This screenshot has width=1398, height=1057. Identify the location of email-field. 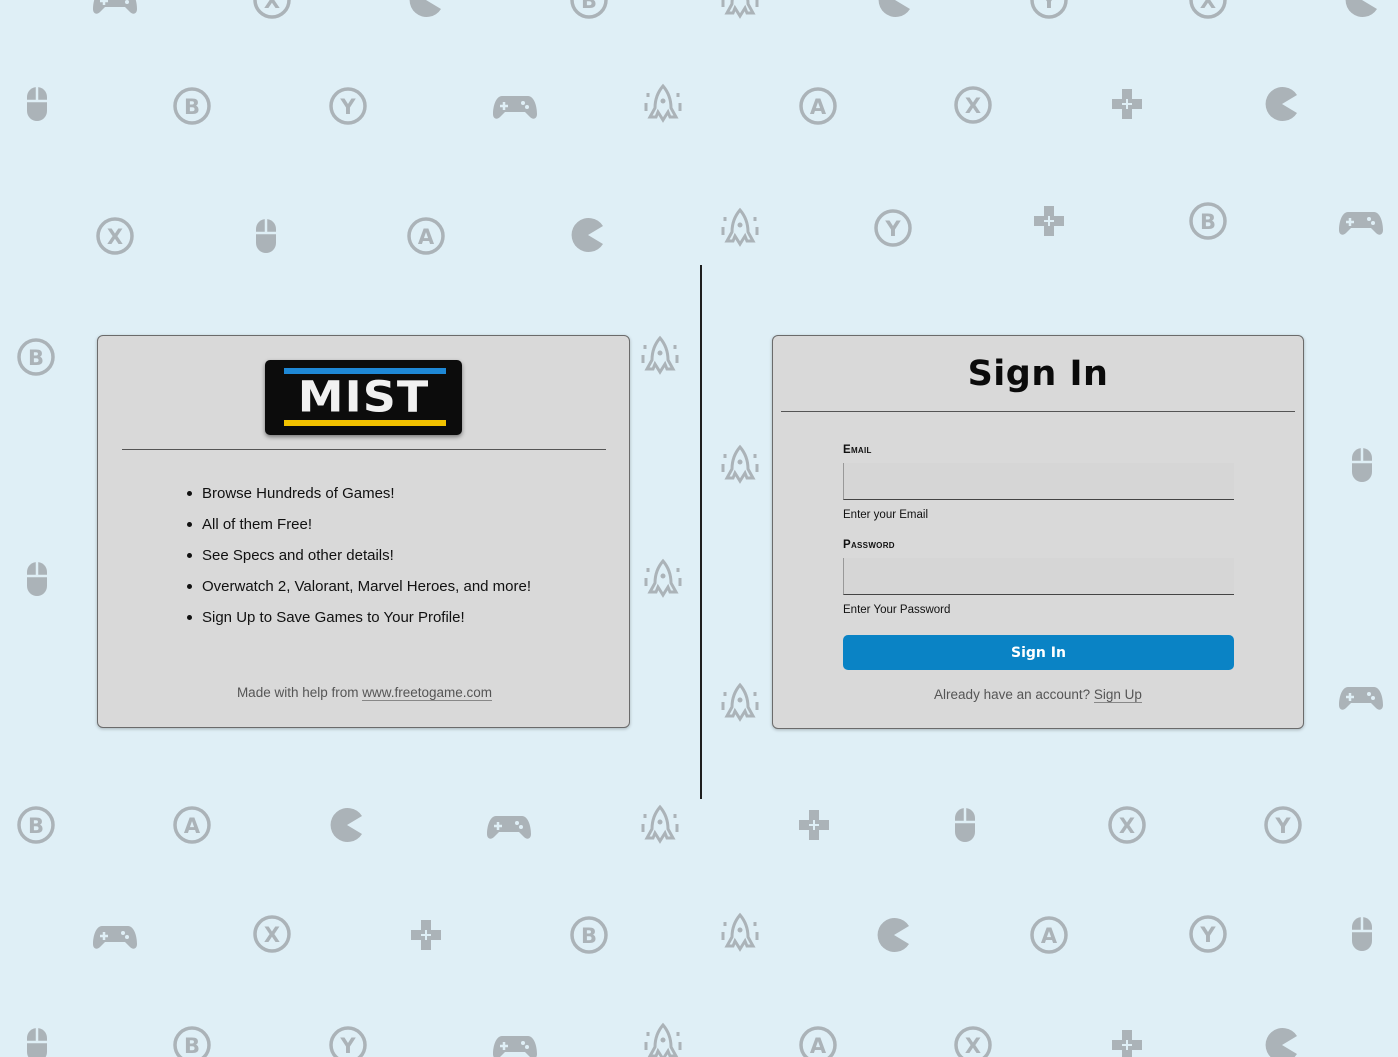
(1038, 481).